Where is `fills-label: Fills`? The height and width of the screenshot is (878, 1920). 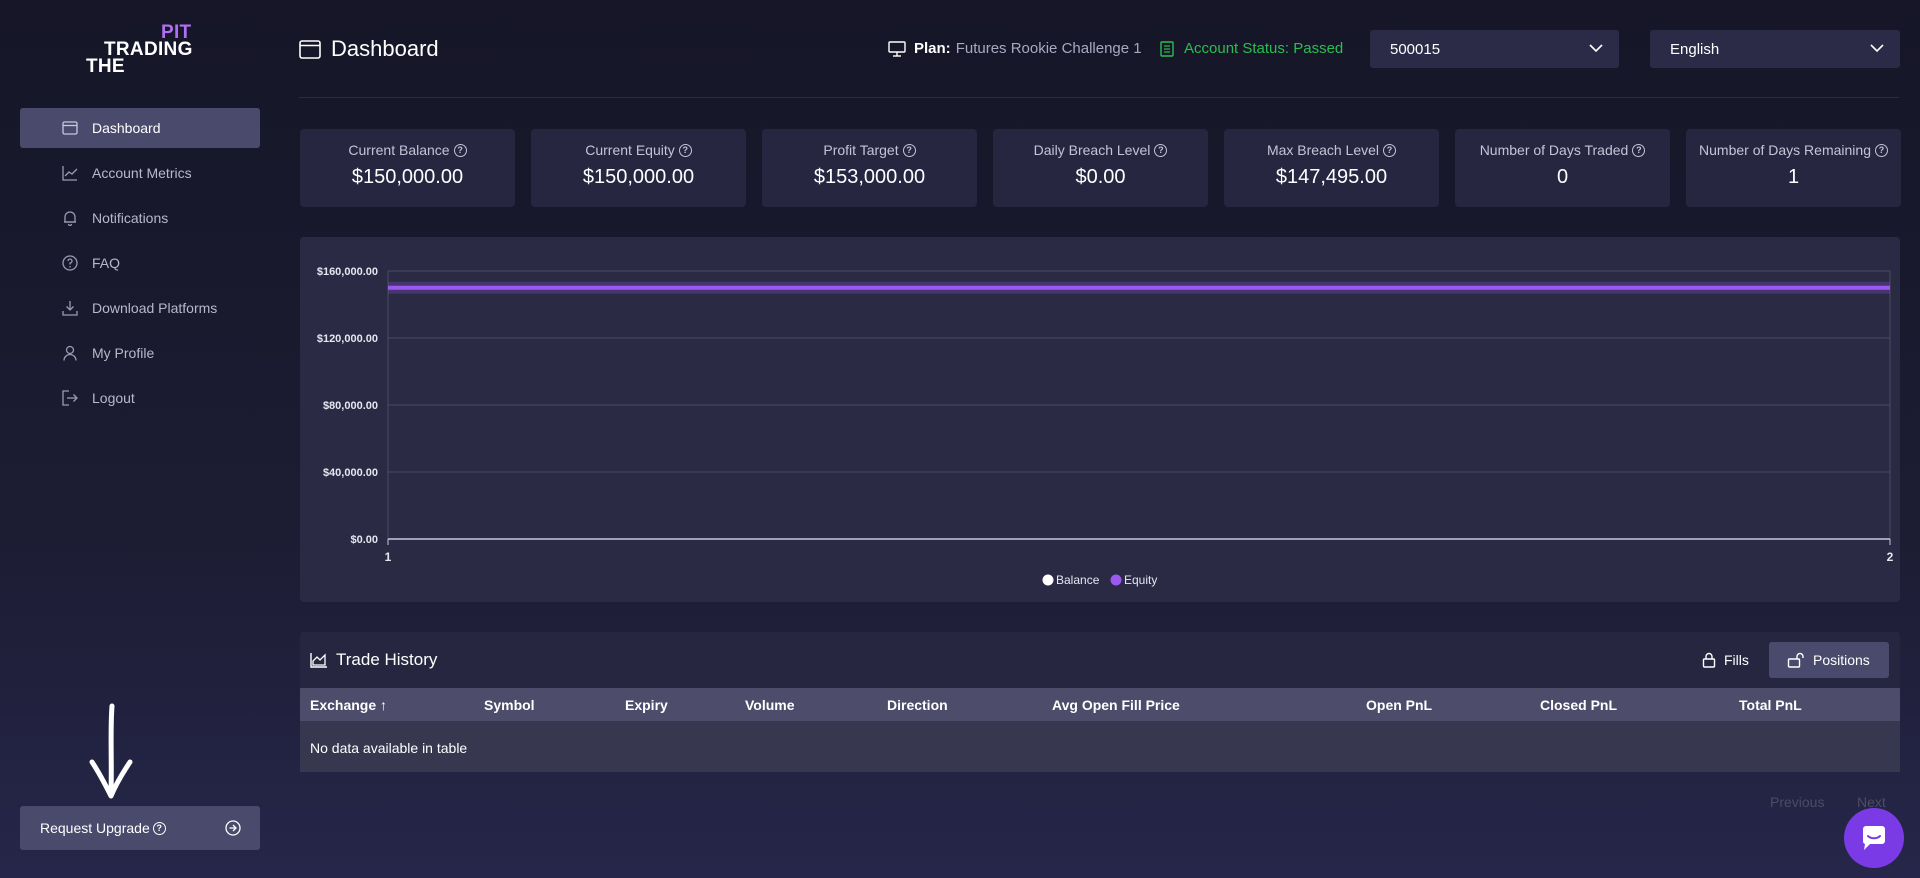 fills-label: Fills is located at coordinates (1736, 660).